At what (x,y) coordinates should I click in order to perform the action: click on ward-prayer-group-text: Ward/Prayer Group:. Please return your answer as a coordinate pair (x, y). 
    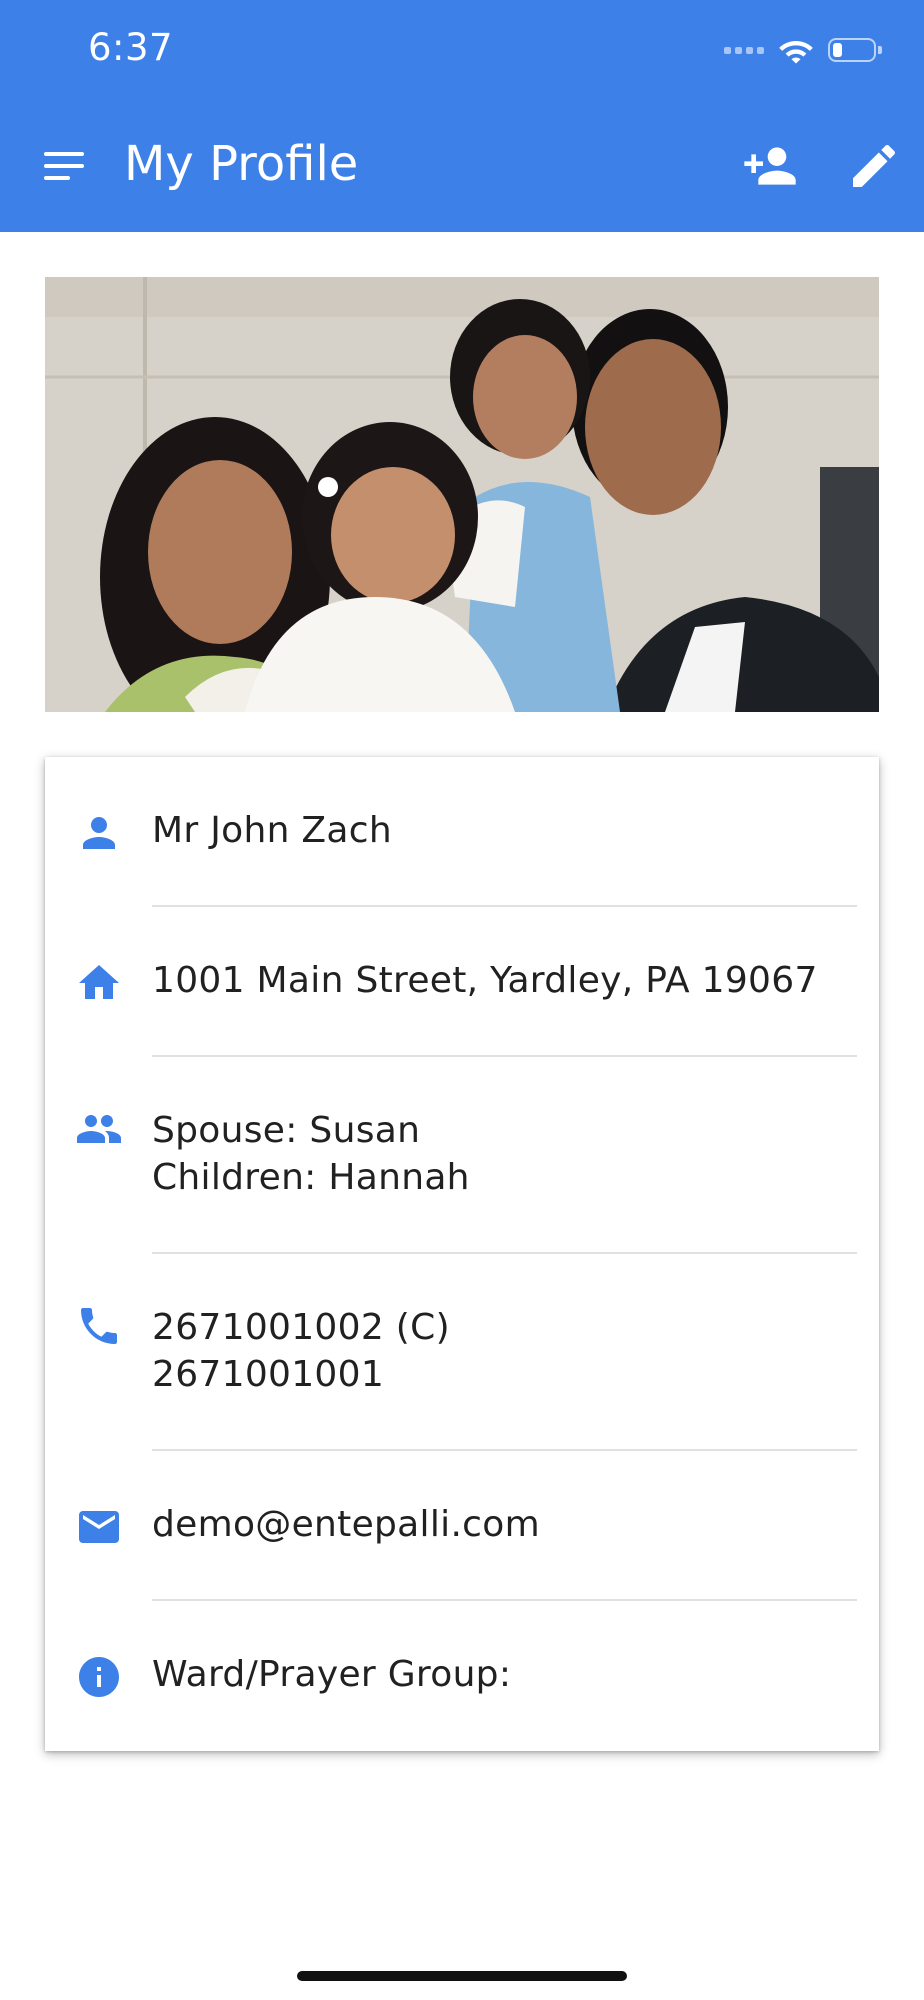
    Looking at the image, I should click on (332, 1674).